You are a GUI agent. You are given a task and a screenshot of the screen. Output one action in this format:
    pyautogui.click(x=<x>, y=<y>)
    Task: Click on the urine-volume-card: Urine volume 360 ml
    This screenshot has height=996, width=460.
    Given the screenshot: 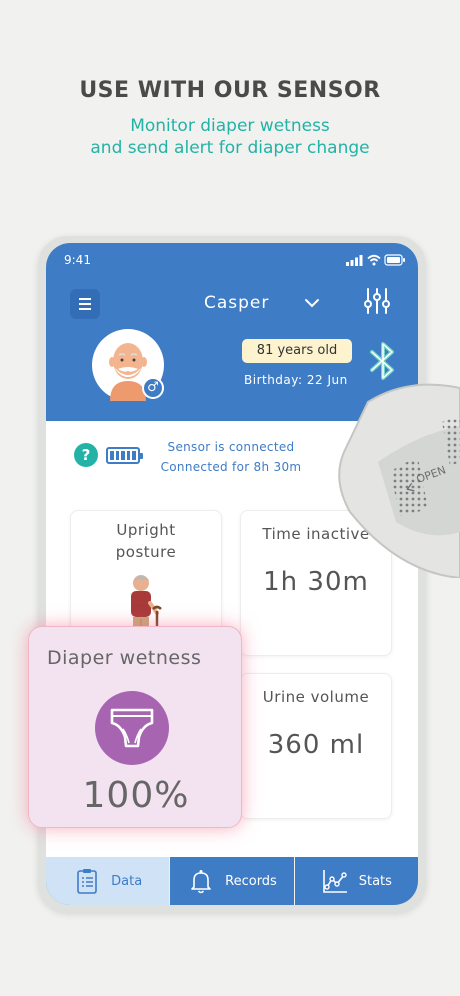 What is the action you would take?
    pyautogui.click(x=316, y=746)
    